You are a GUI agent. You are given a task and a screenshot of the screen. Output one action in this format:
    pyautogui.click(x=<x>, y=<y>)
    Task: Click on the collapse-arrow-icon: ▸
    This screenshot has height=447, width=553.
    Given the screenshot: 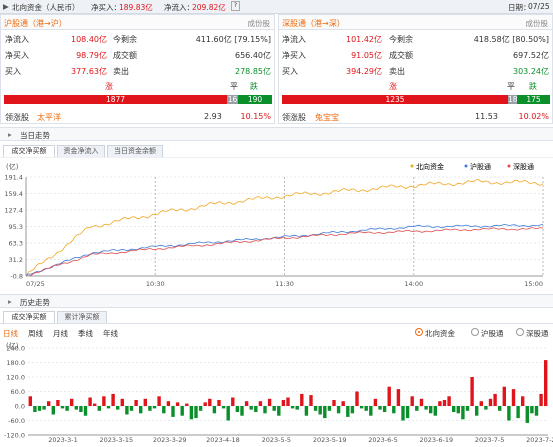 What is the action you would take?
    pyautogui.click(x=10, y=134)
    